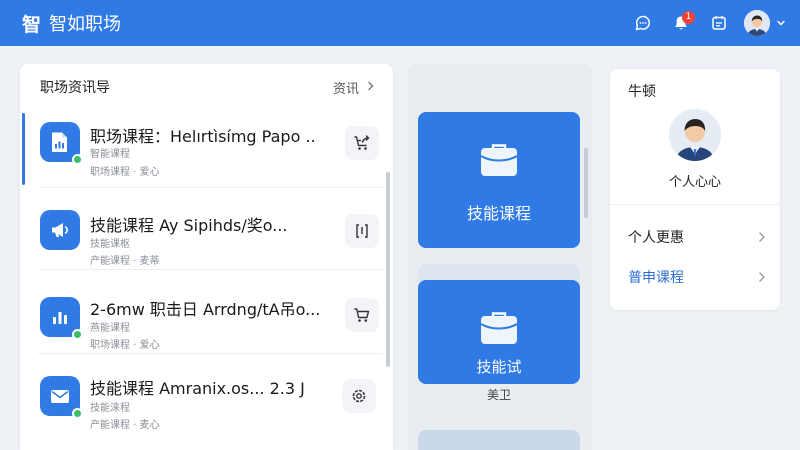 This screenshot has height=450, width=800. I want to click on item-title: 职场课程：Helırtìsímg Papo .., so click(203, 136).